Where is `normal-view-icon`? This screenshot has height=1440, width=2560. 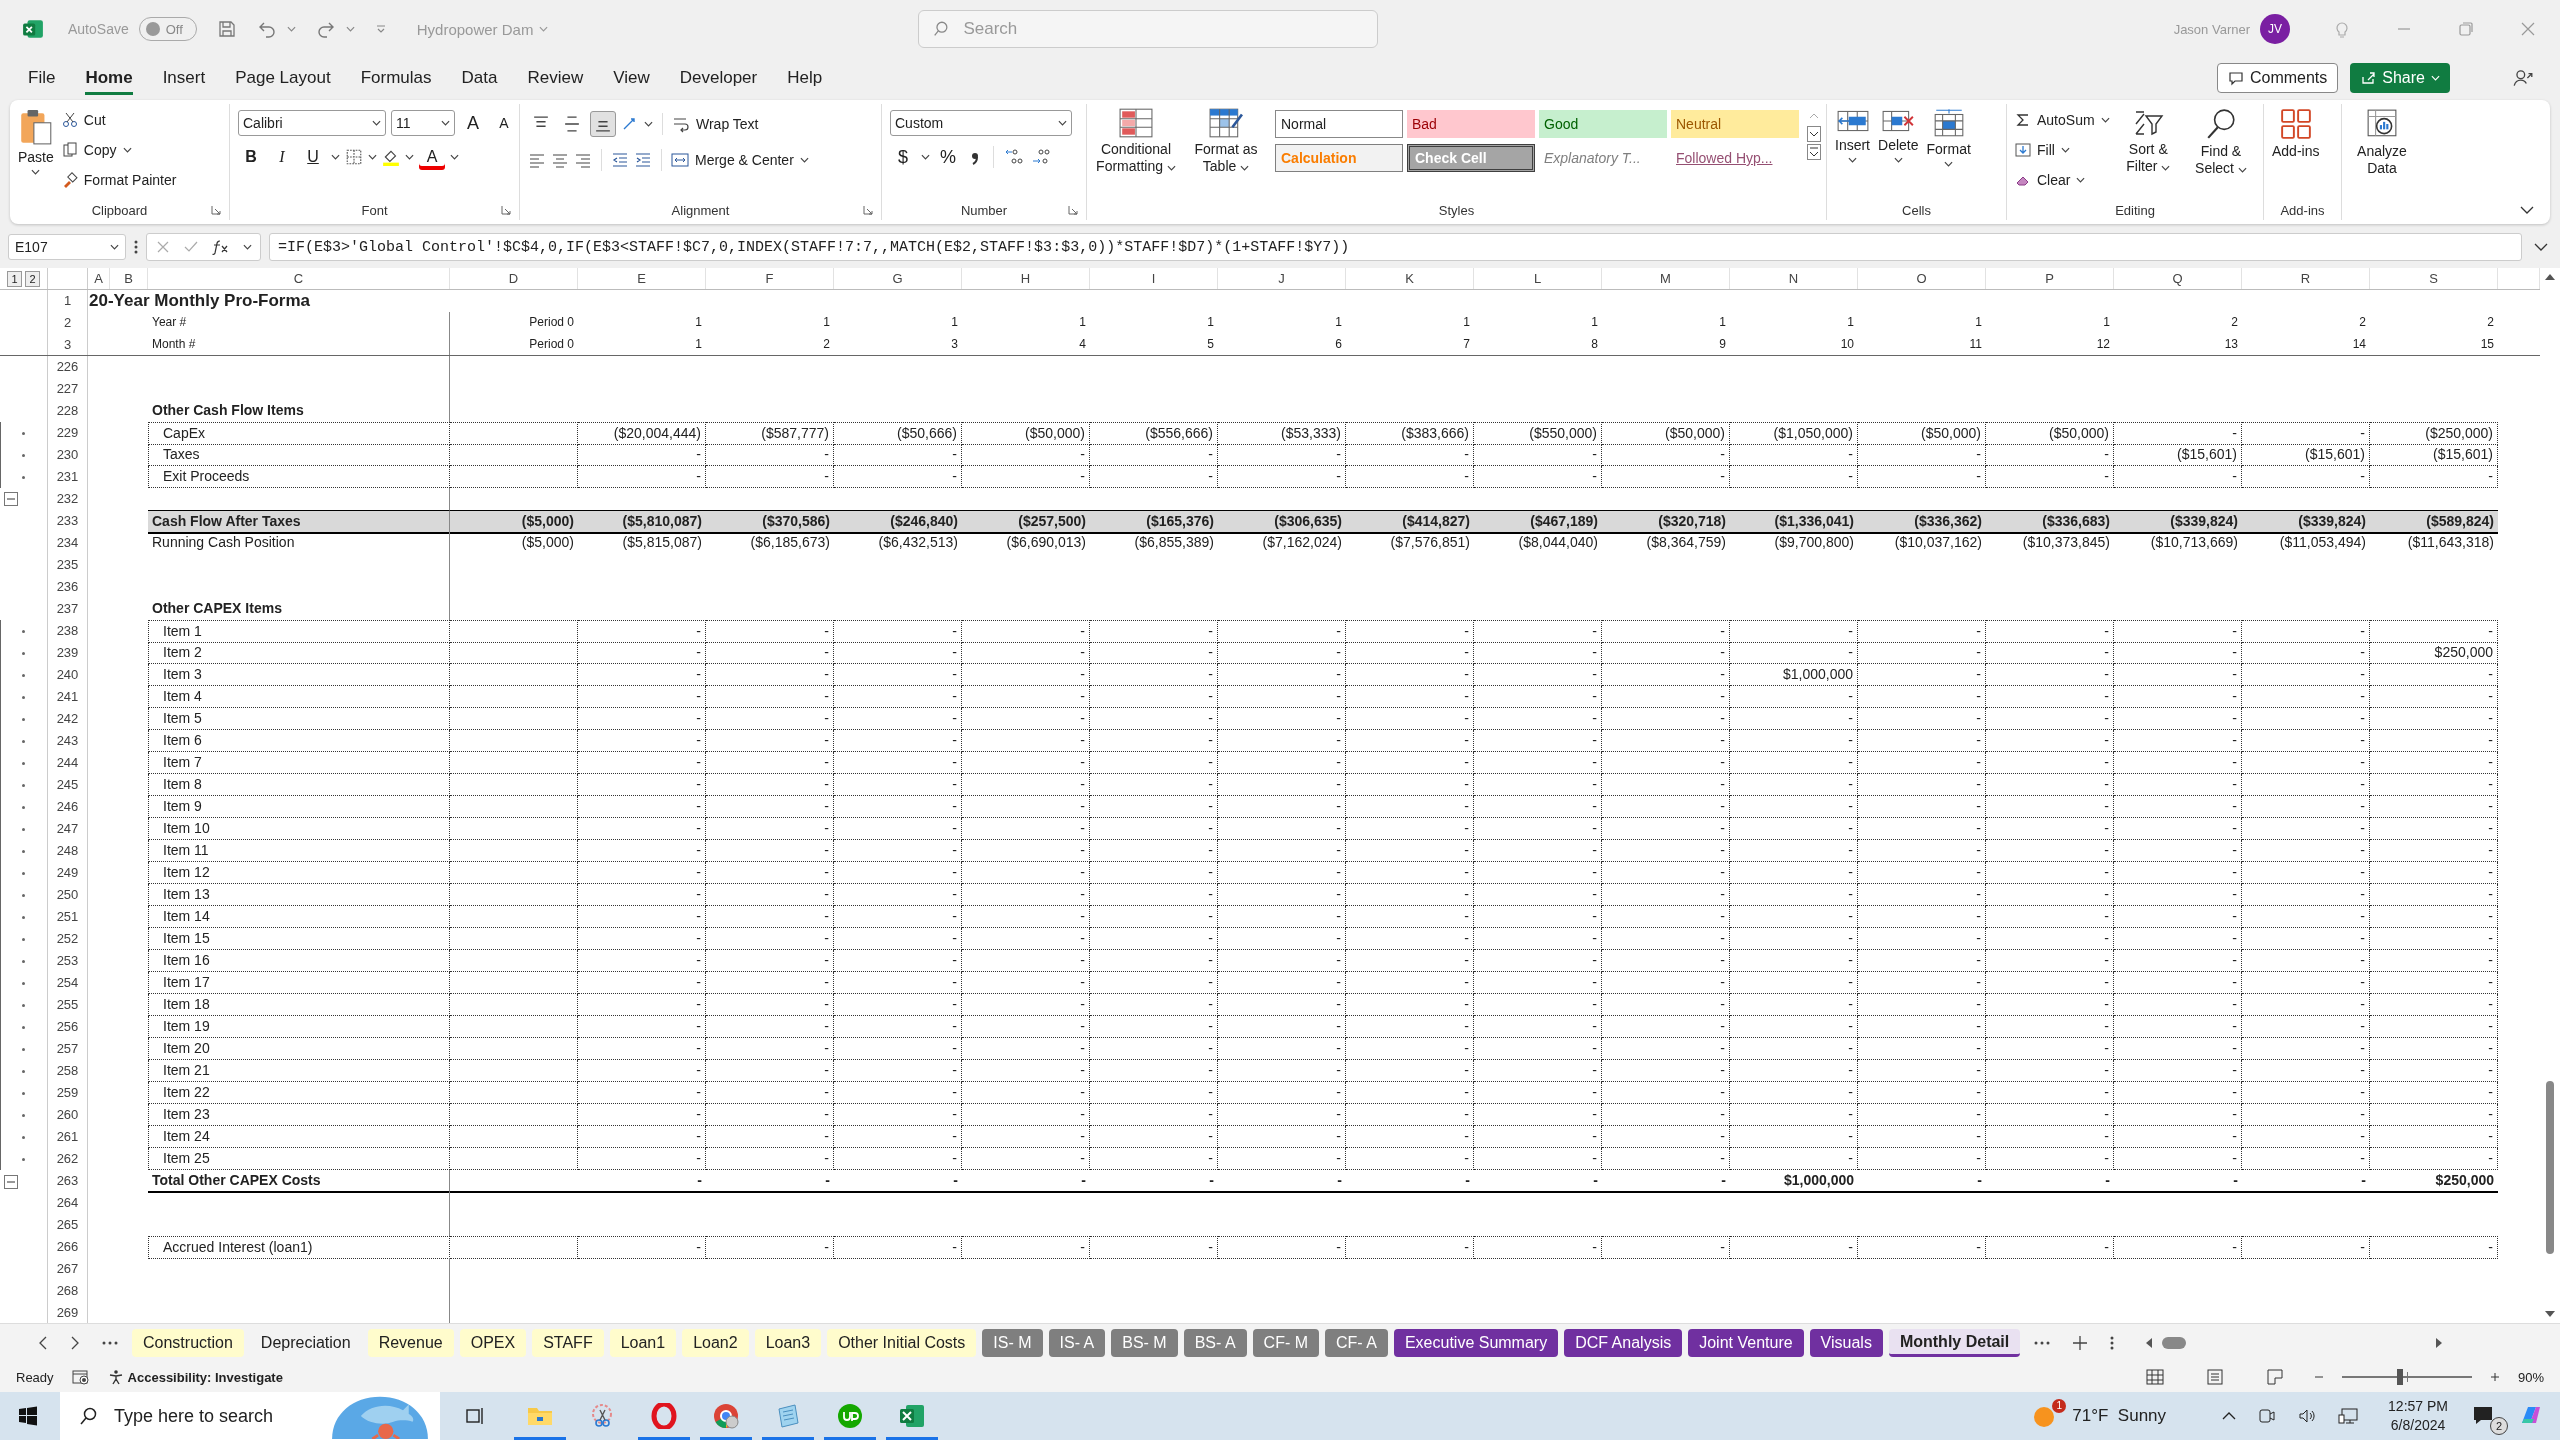
normal-view-icon is located at coordinates (2154, 1377).